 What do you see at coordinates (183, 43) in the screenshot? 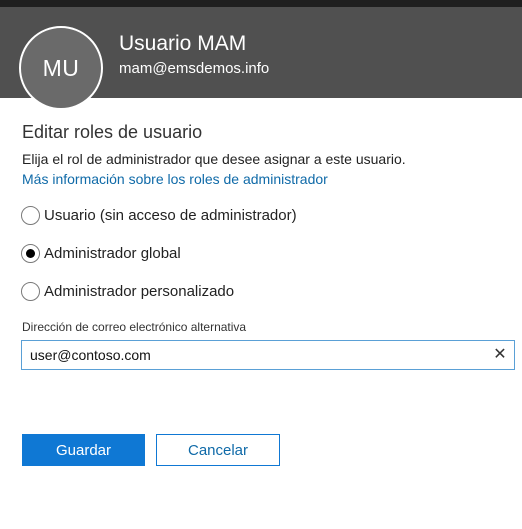
I see `user-display-name: Usuario MAM` at bounding box center [183, 43].